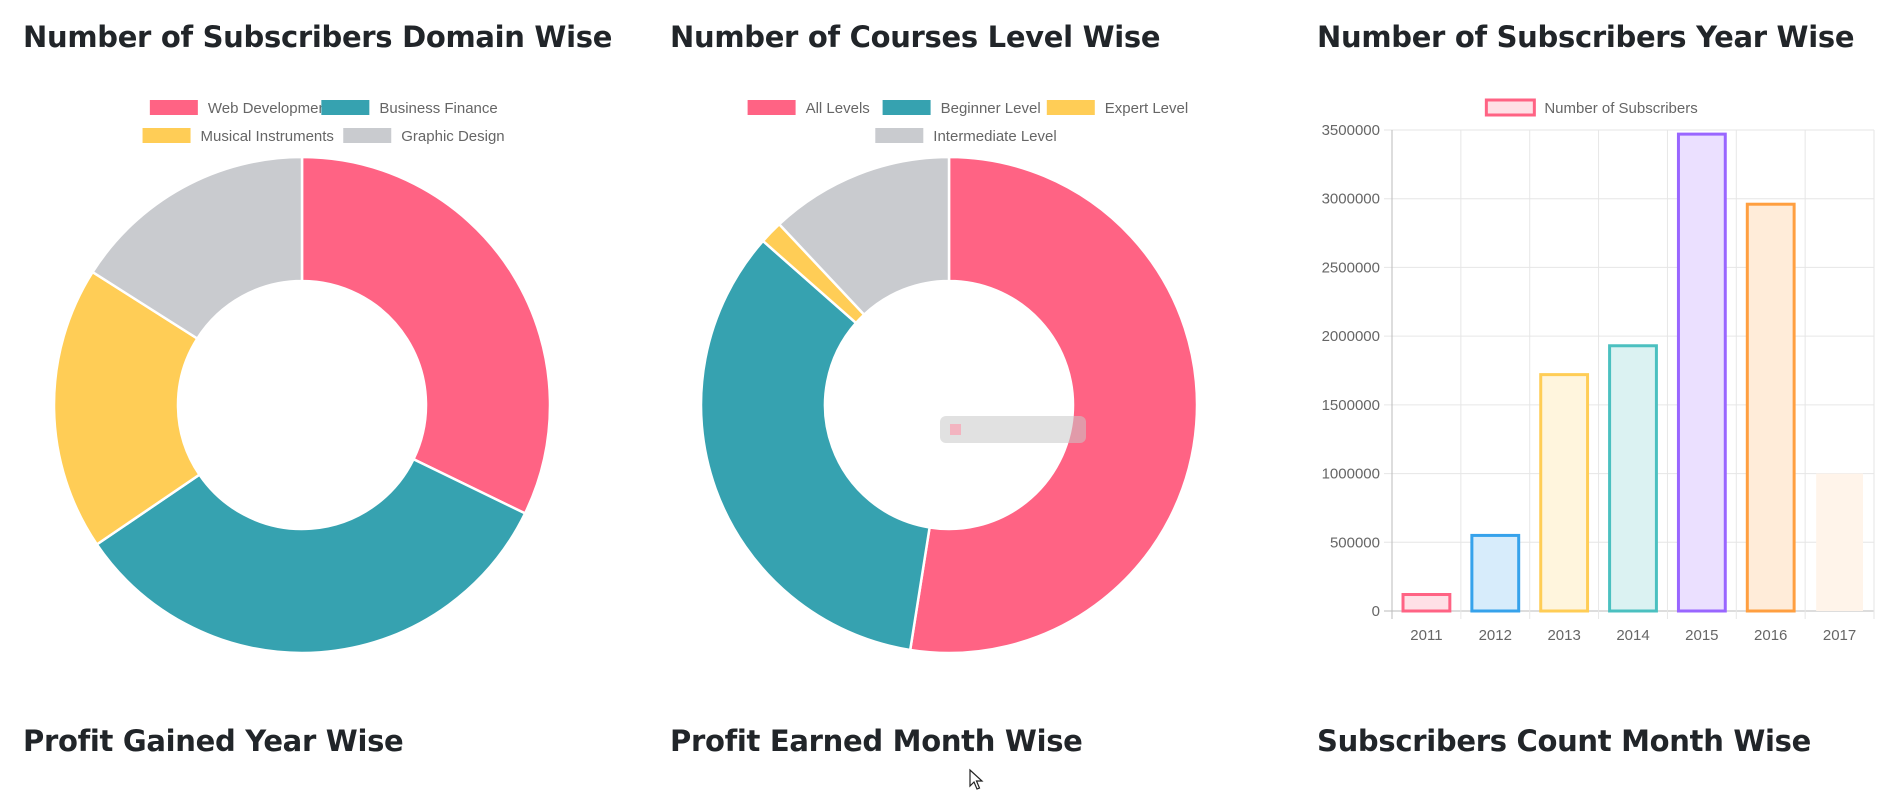  I want to click on panel-title-profit-month: Profit Earned Month Wise, so click(876, 741).